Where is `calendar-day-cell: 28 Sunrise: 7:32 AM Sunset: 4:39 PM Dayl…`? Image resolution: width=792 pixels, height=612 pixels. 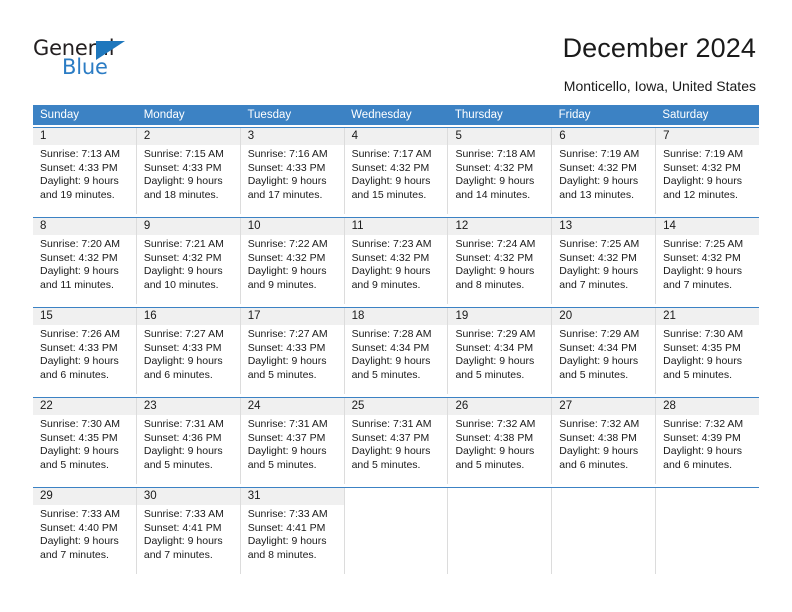 calendar-day-cell: 28 Sunrise: 7:32 AM Sunset: 4:39 PM Dayl… is located at coordinates (708, 441).